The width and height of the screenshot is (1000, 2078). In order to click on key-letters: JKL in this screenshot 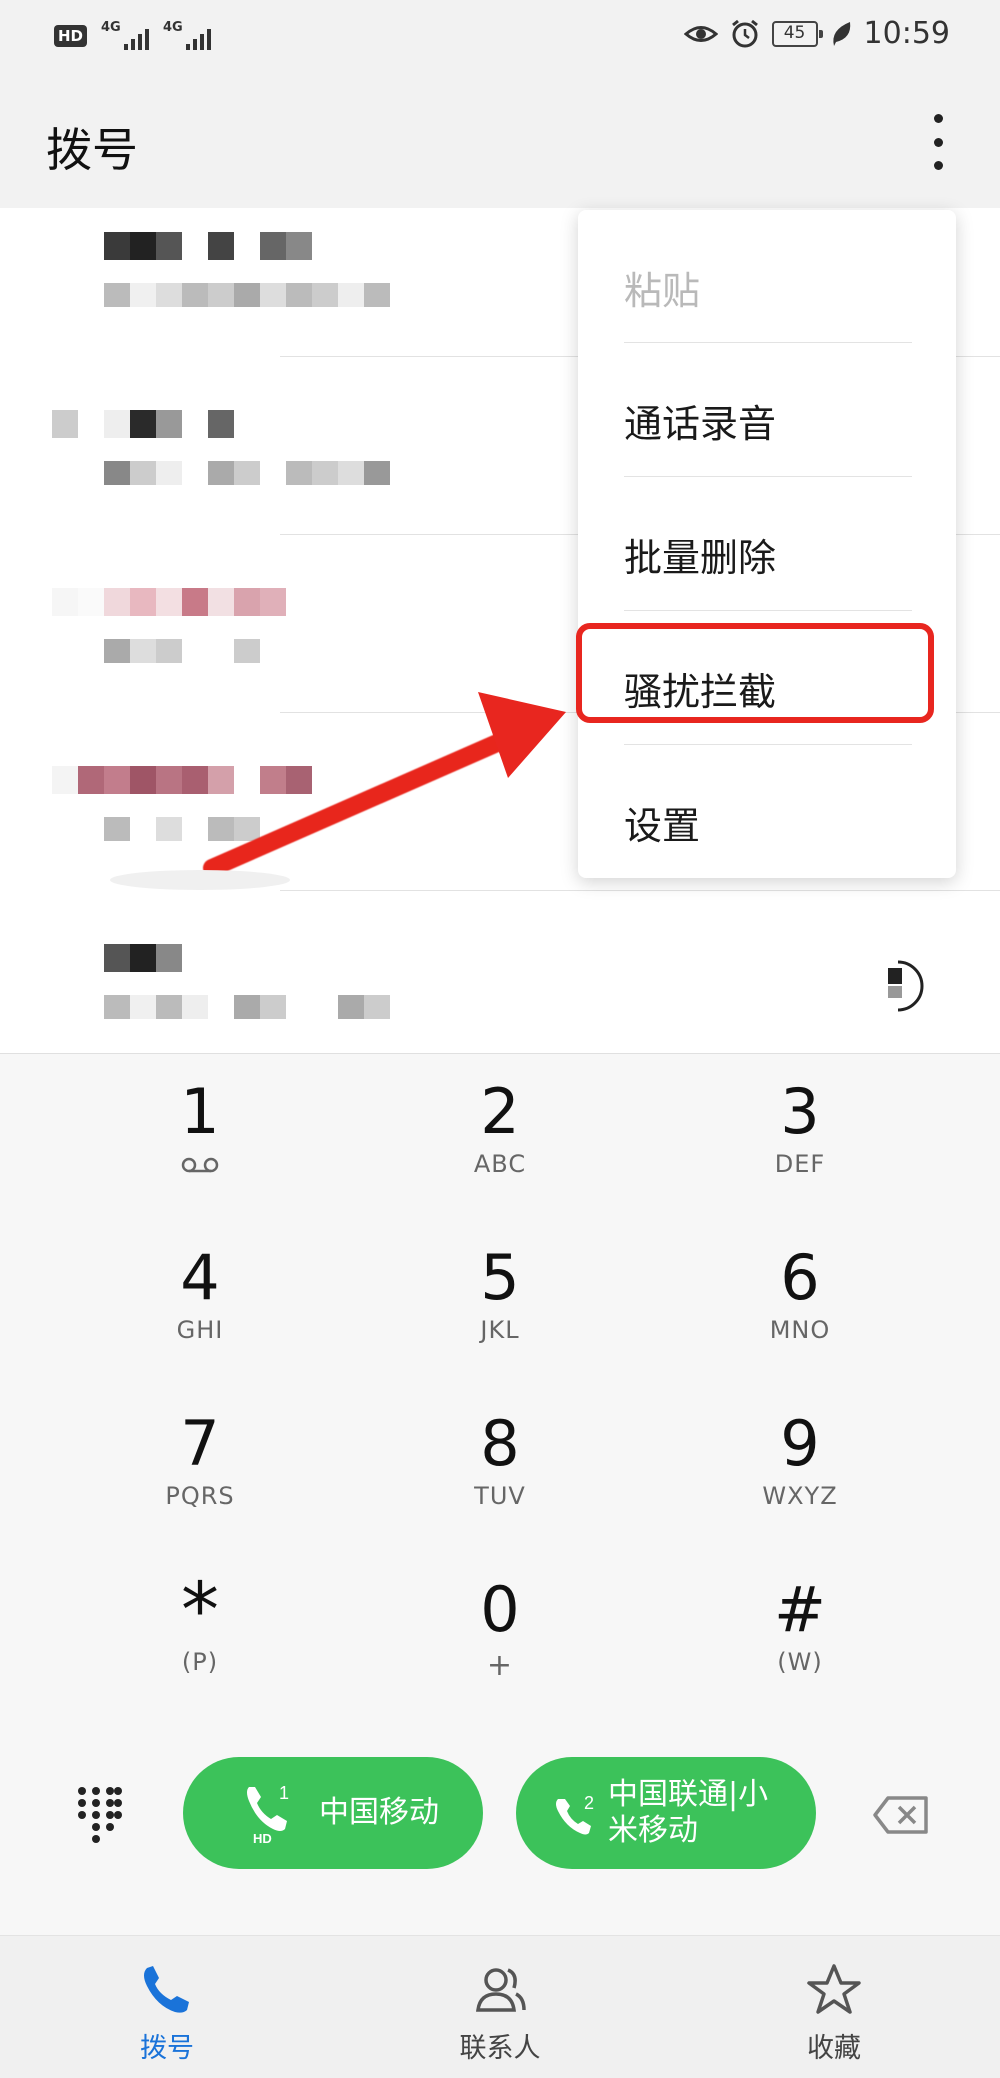, I will do `click(500, 1330)`.